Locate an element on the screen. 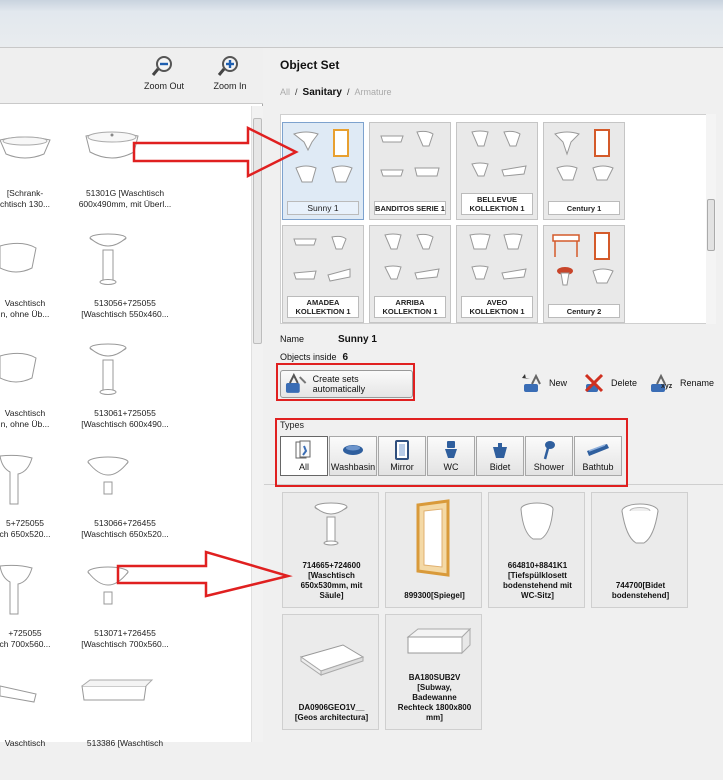  new-set-icon is located at coordinates (531, 382).